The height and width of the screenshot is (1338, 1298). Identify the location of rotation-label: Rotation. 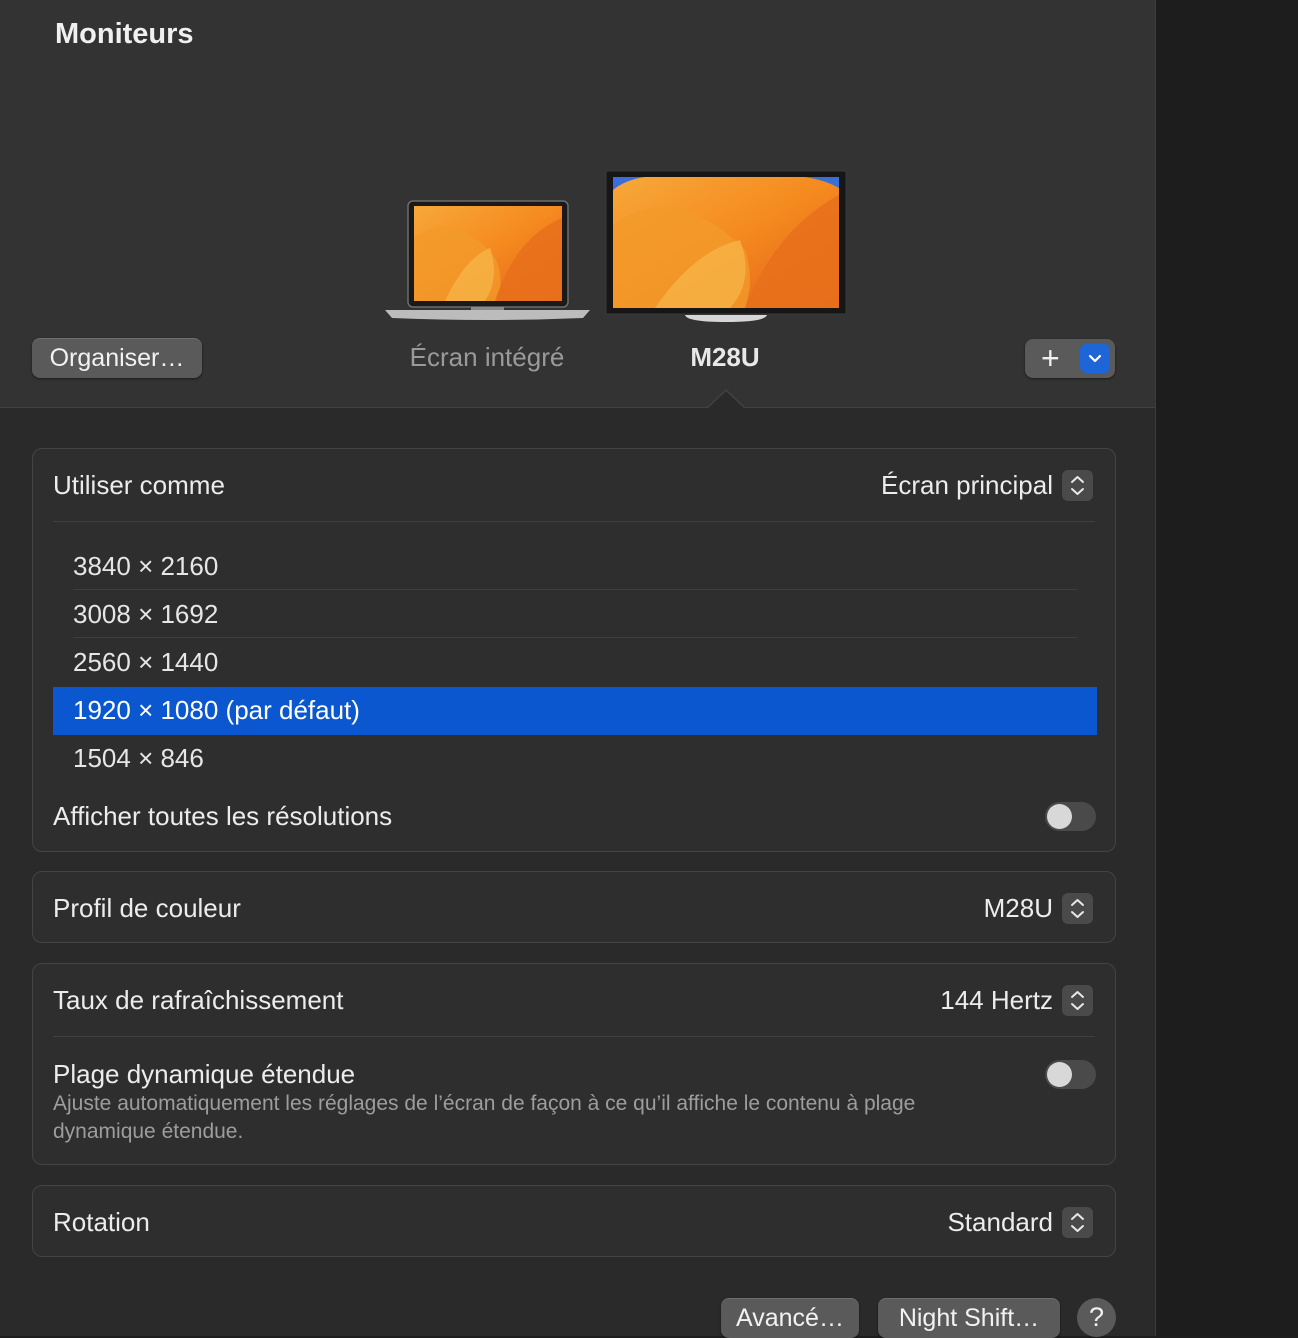
(101, 1222).